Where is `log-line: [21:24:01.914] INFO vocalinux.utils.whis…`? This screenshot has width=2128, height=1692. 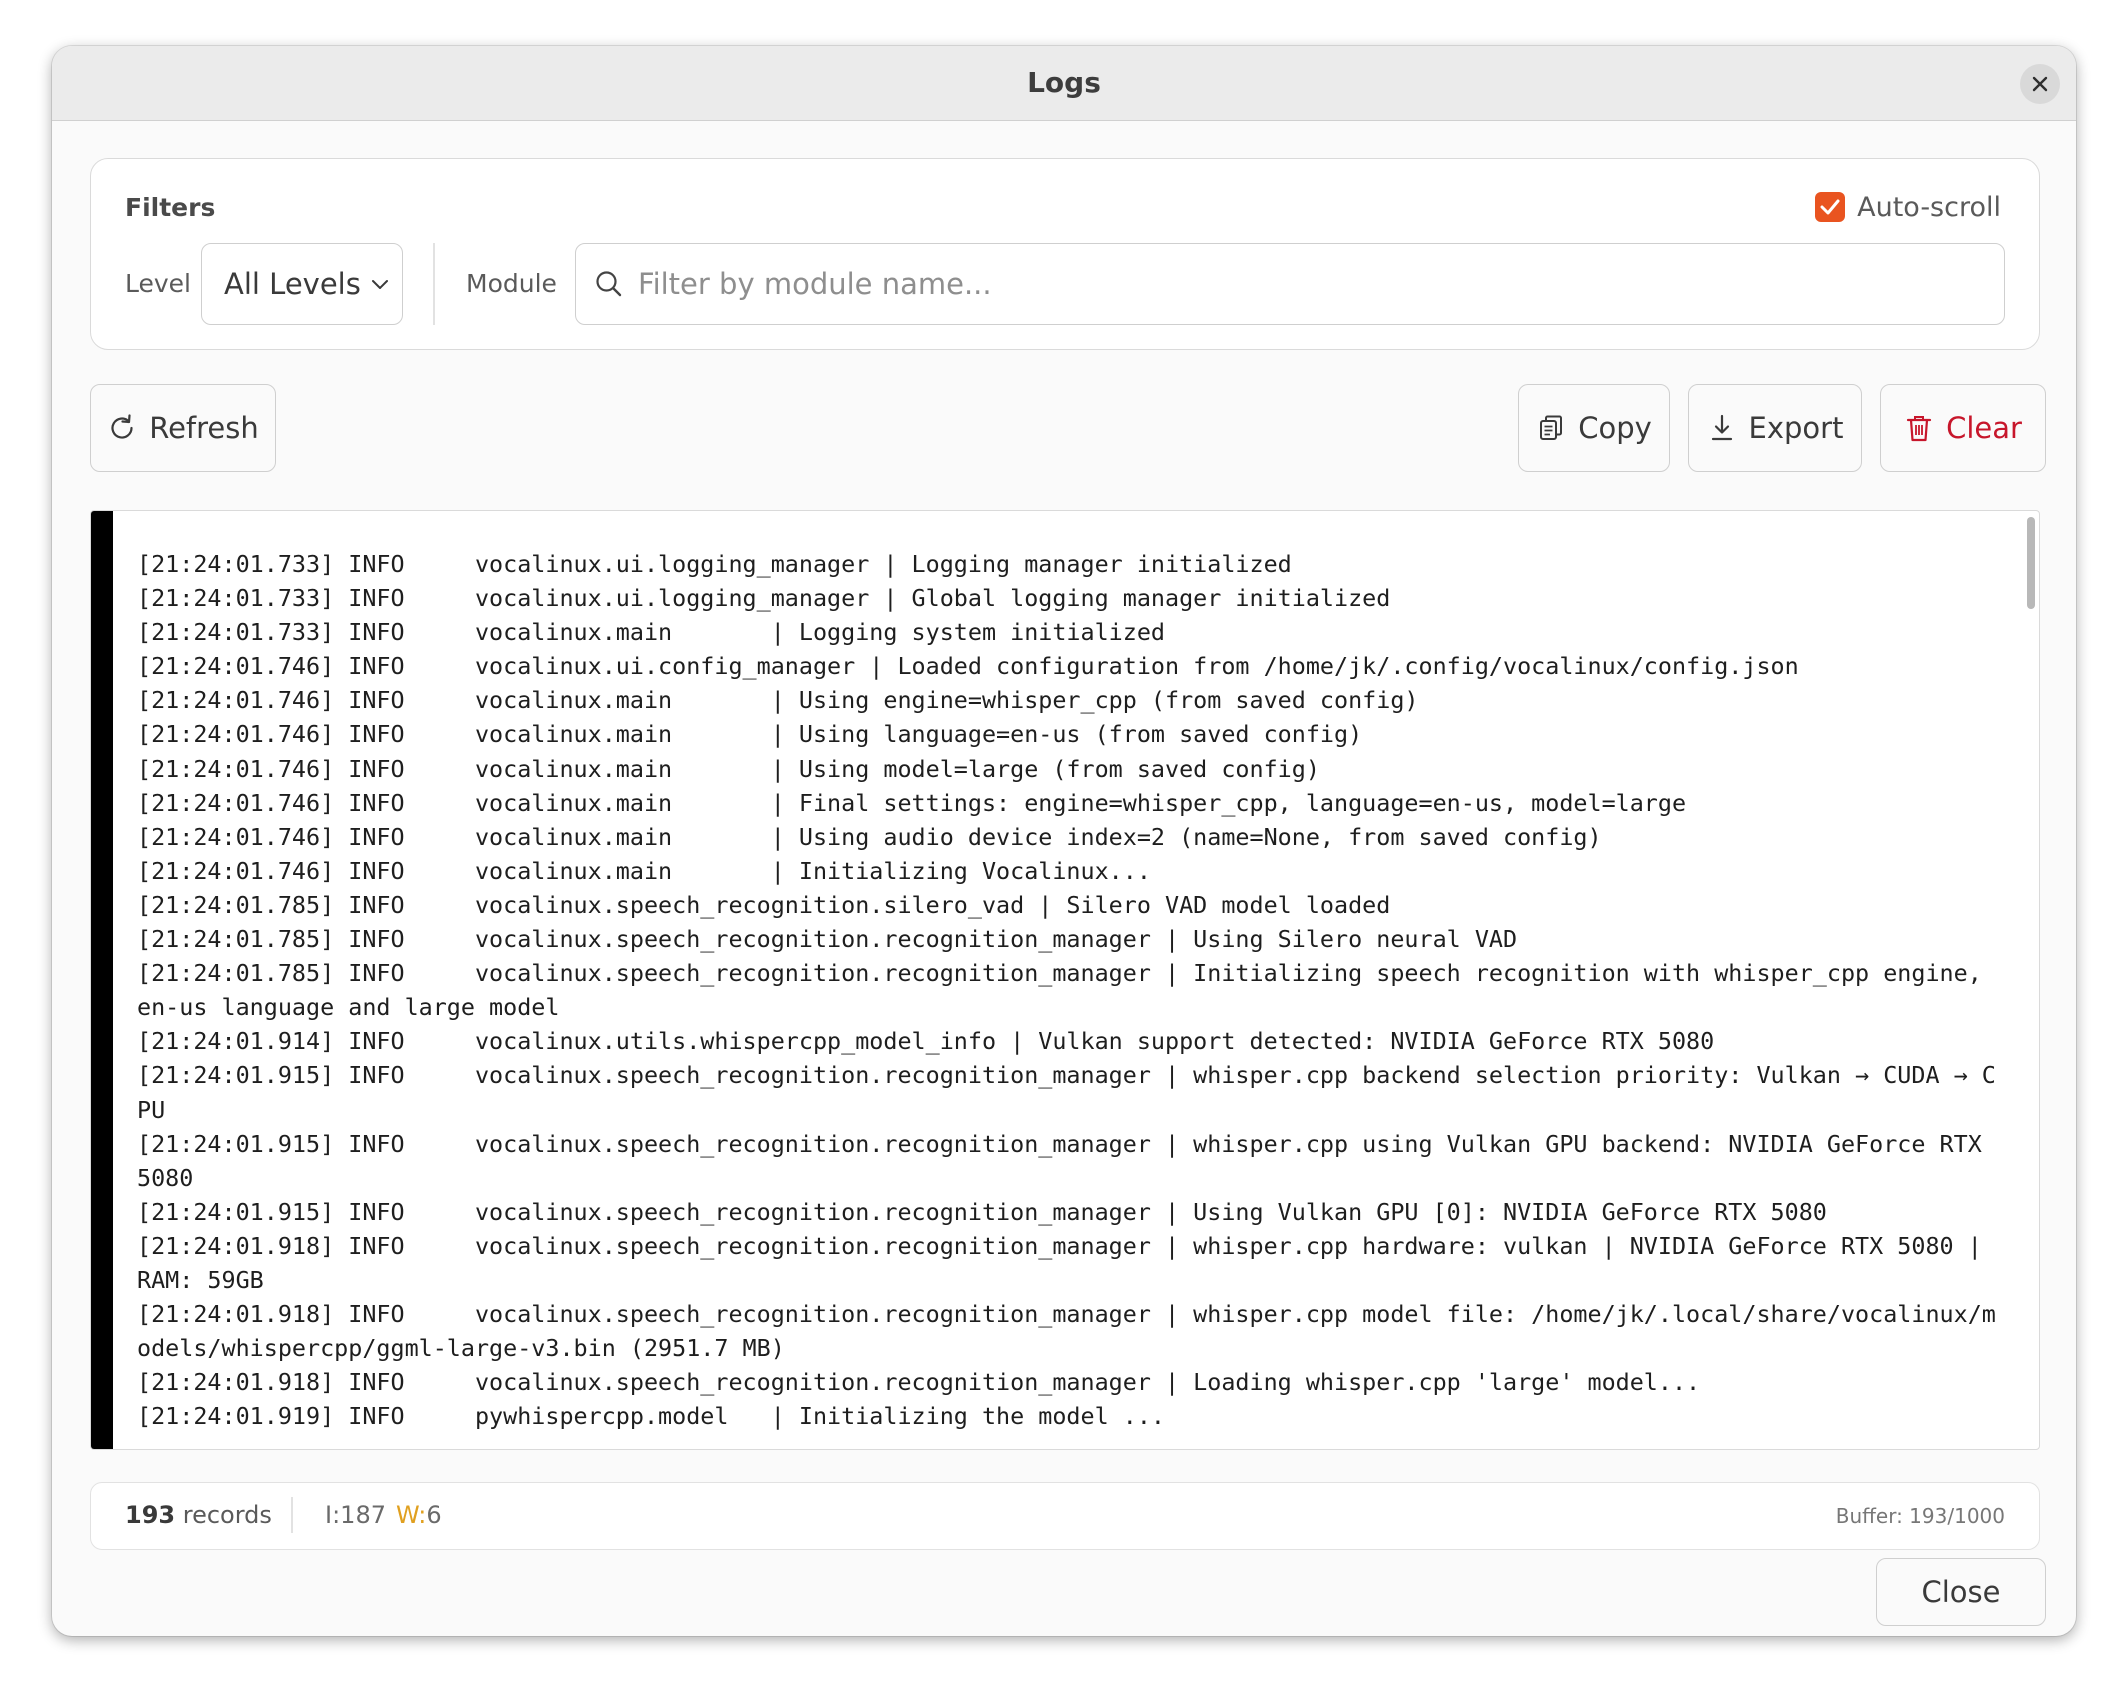
log-line: [21:24:01.914] INFO vocalinux.utils.whis… is located at coordinates (926, 1041).